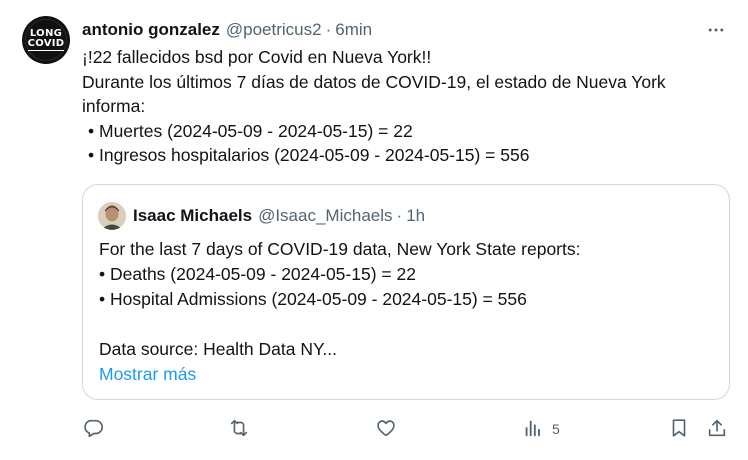 The image size is (748, 460). I want to click on quoted-author-handle: @Isaac_Michaels, so click(325, 216).